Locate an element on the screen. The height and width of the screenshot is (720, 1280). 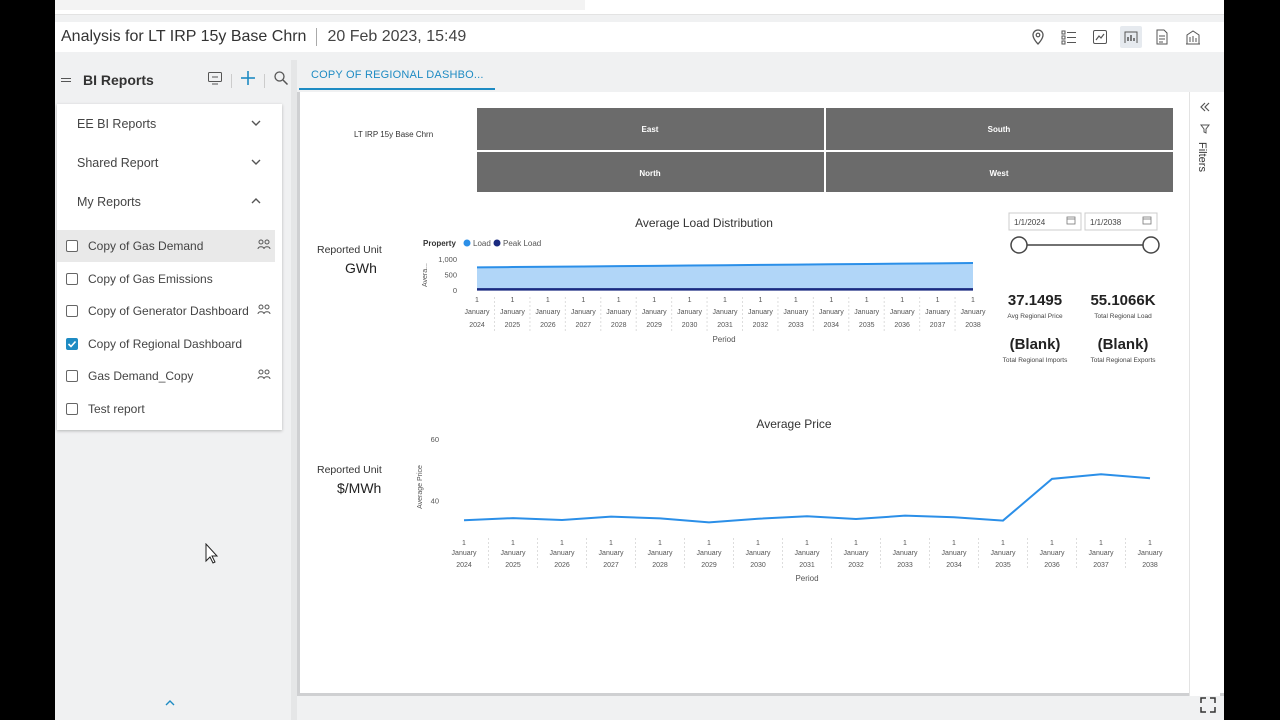
building-chart-icon is located at coordinates (1193, 37).